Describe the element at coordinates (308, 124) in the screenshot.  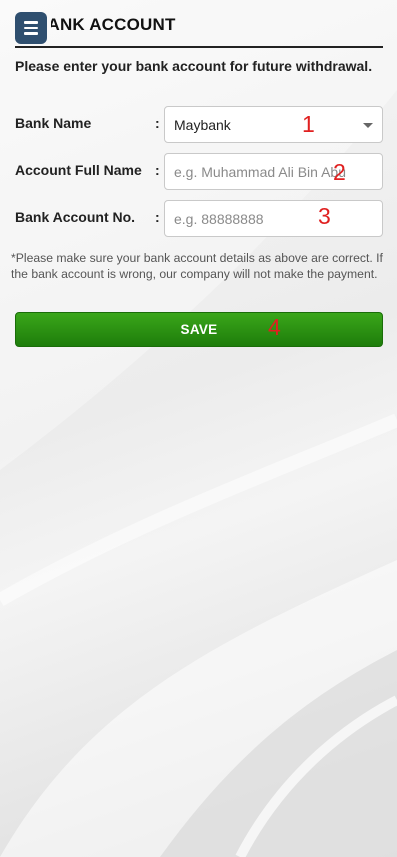
I see `annotation-marker-1: 1` at that location.